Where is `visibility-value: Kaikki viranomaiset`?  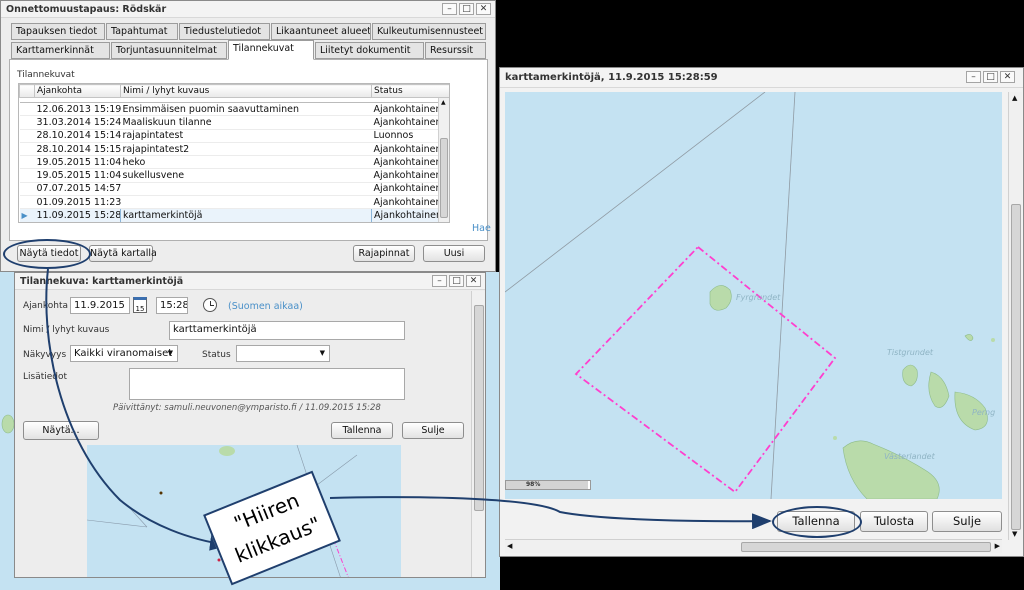 visibility-value: Kaikki viranomaiset is located at coordinates (123, 353).